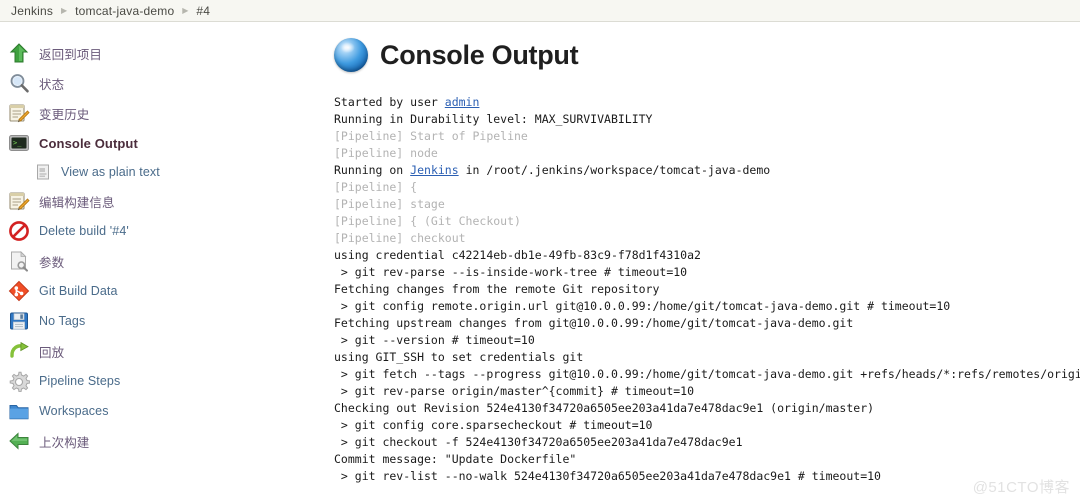  What do you see at coordinates (707, 55) in the screenshot?
I see `console-header: Console Output` at bounding box center [707, 55].